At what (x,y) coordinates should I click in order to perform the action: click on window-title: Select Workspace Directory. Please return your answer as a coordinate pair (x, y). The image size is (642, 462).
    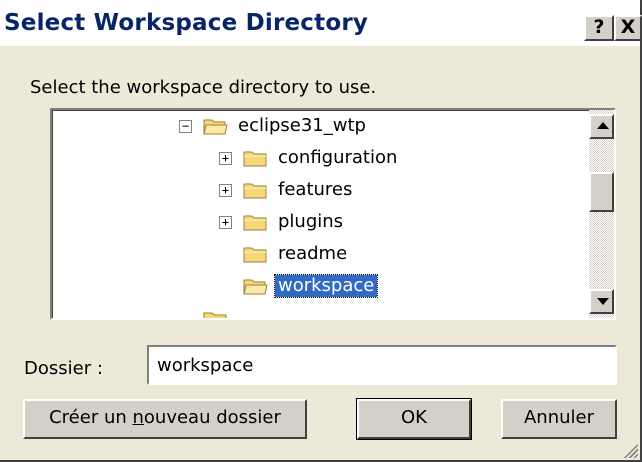
    Looking at the image, I should click on (186, 23).